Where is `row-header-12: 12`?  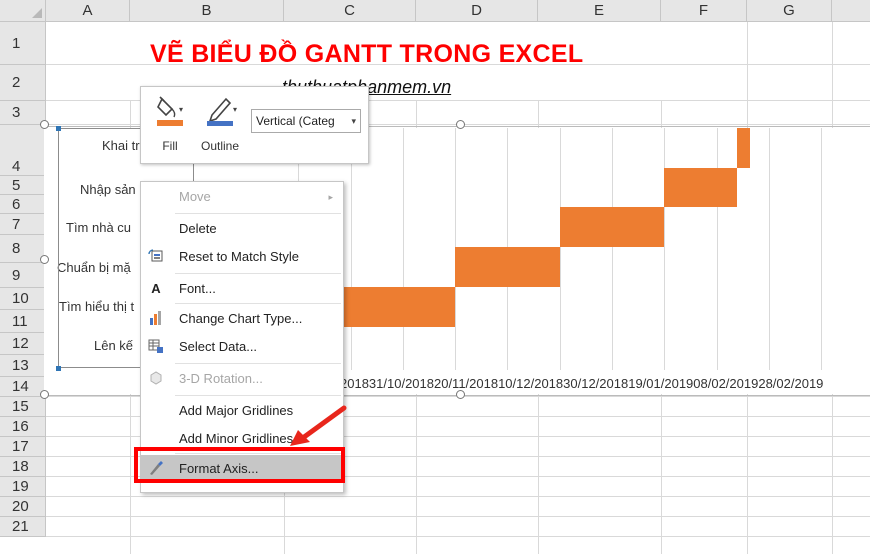 row-header-12: 12 is located at coordinates (23, 344).